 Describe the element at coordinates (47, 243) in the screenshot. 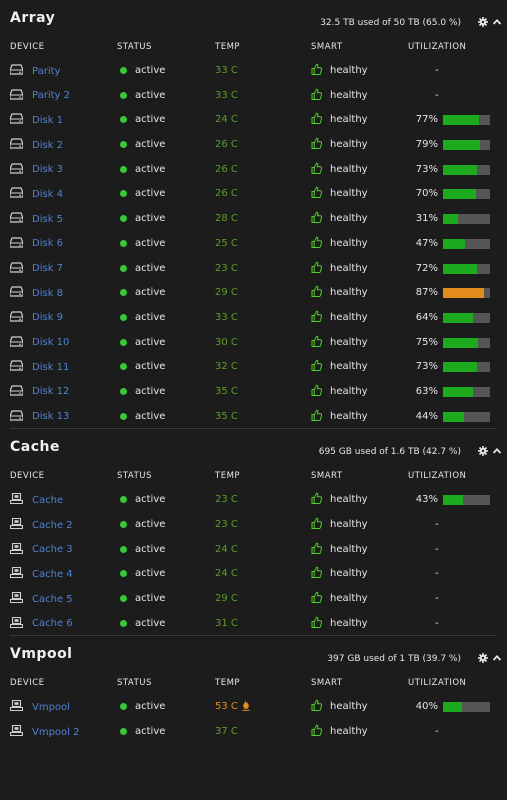

I see `device-link: Disk 6` at that location.